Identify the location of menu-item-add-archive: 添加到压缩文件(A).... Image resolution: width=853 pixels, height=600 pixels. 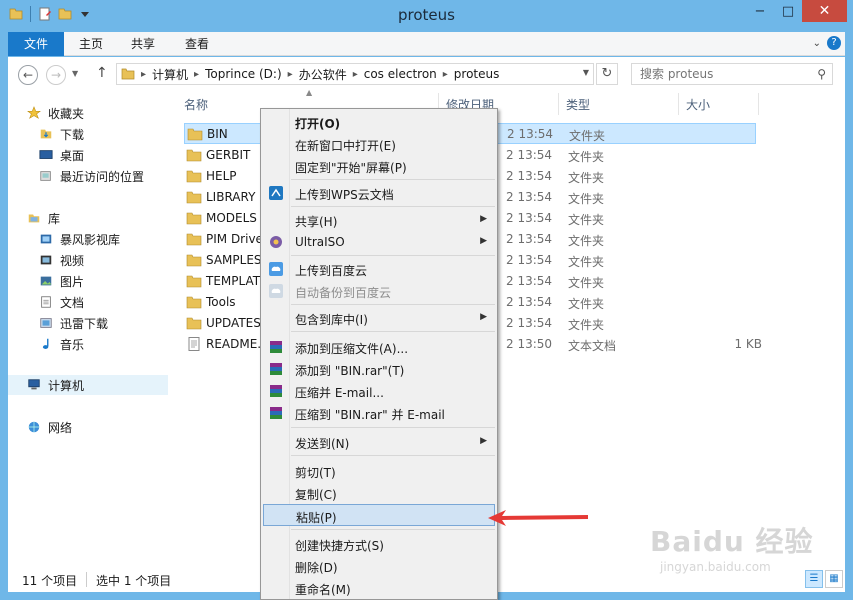
(379, 347).